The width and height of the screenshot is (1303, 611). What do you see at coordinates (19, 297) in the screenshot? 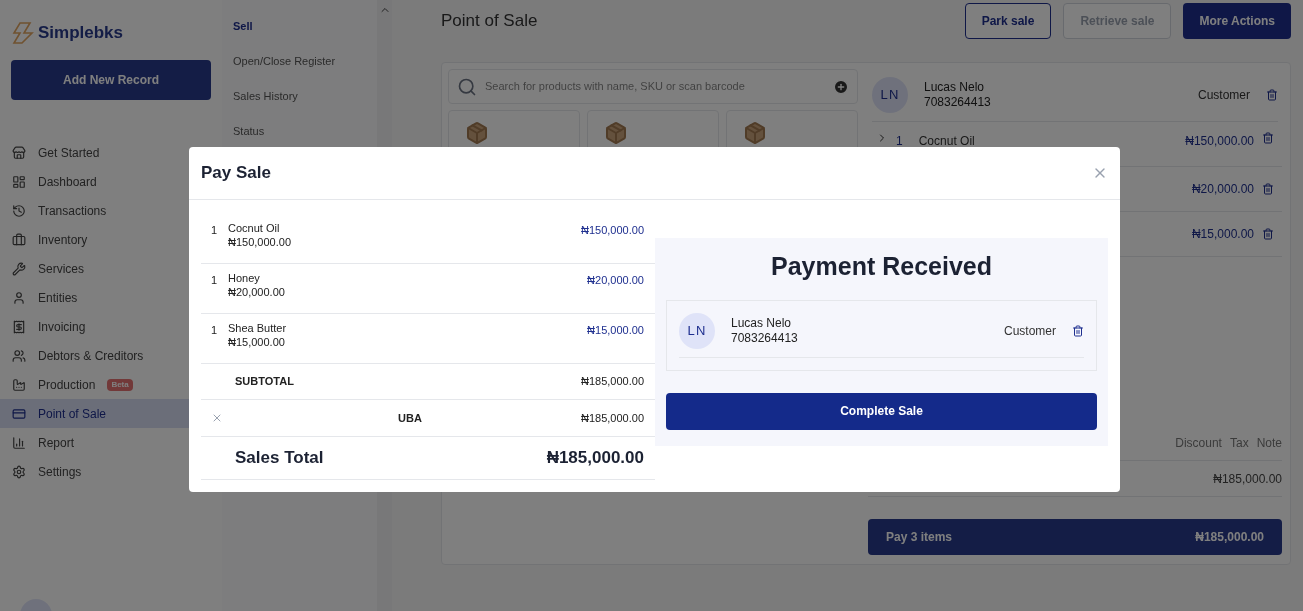
I see `user-icon` at bounding box center [19, 297].